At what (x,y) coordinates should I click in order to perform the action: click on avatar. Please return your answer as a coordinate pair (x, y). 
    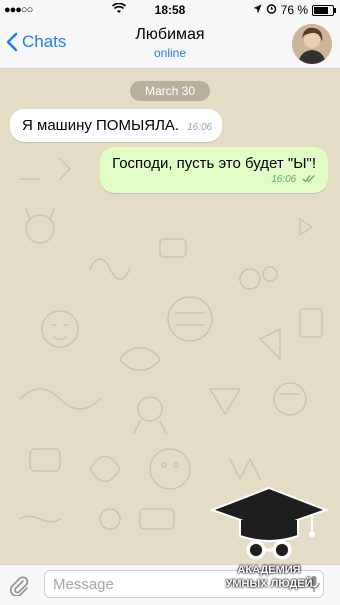
    Looking at the image, I should click on (312, 44).